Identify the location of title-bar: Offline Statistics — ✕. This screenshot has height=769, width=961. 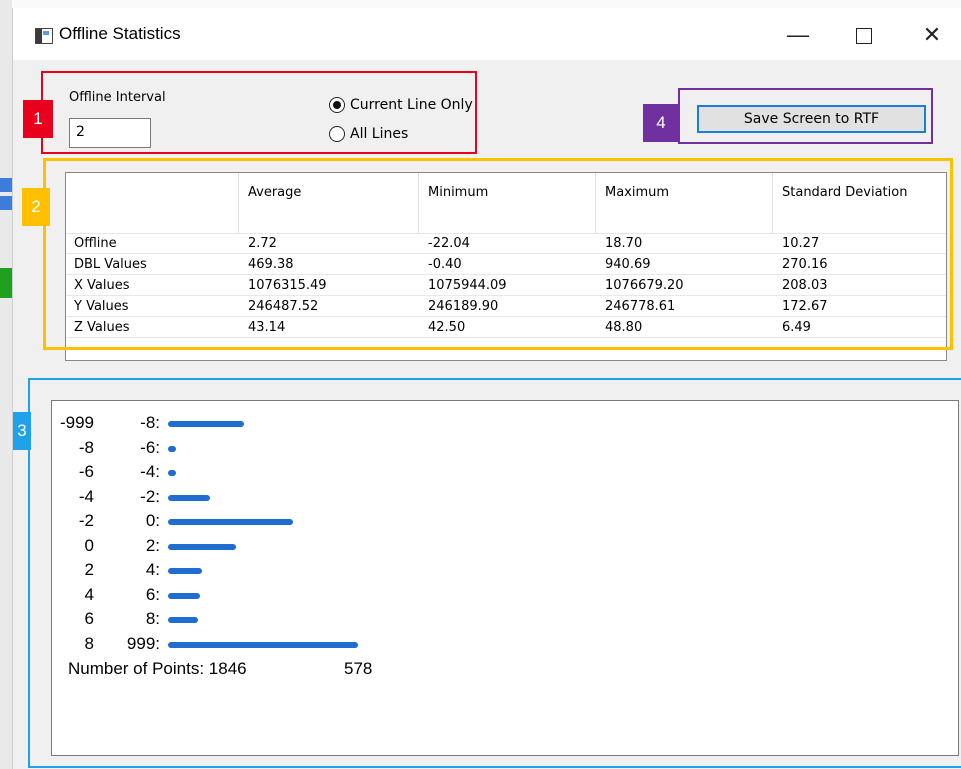
(487, 34).